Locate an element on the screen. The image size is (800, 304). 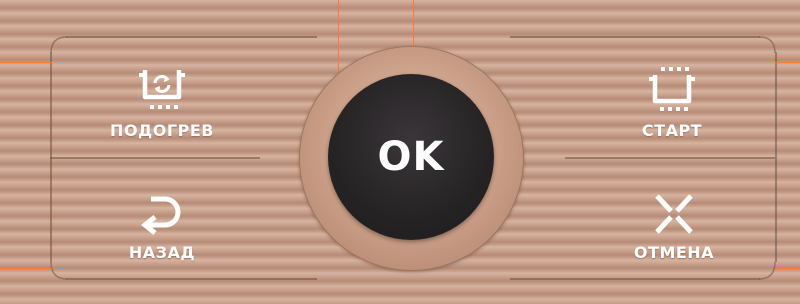
start-label: СТАРТ is located at coordinates (672, 130).